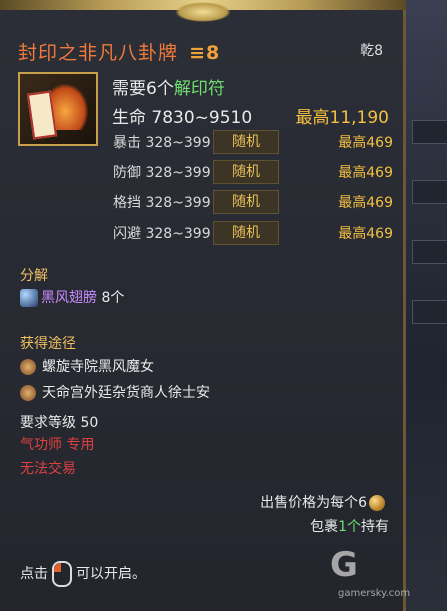  Describe the element at coordinates (111, 574) in the screenshot. I see `open-hint-suffix: 可以开启。` at that location.